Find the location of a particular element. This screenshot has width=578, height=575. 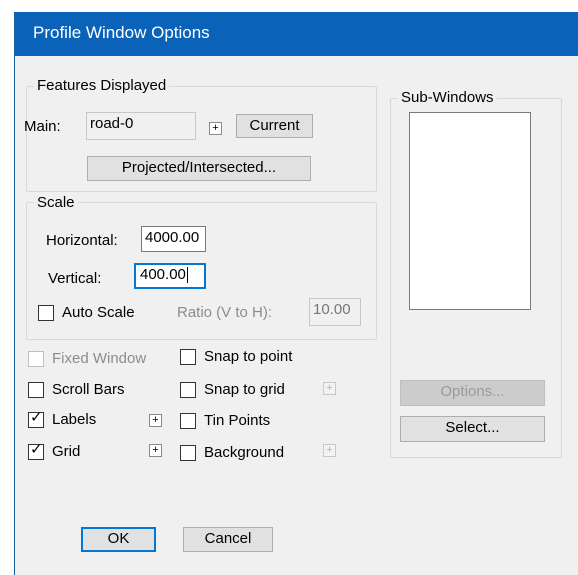

text-caret is located at coordinates (187, 275).